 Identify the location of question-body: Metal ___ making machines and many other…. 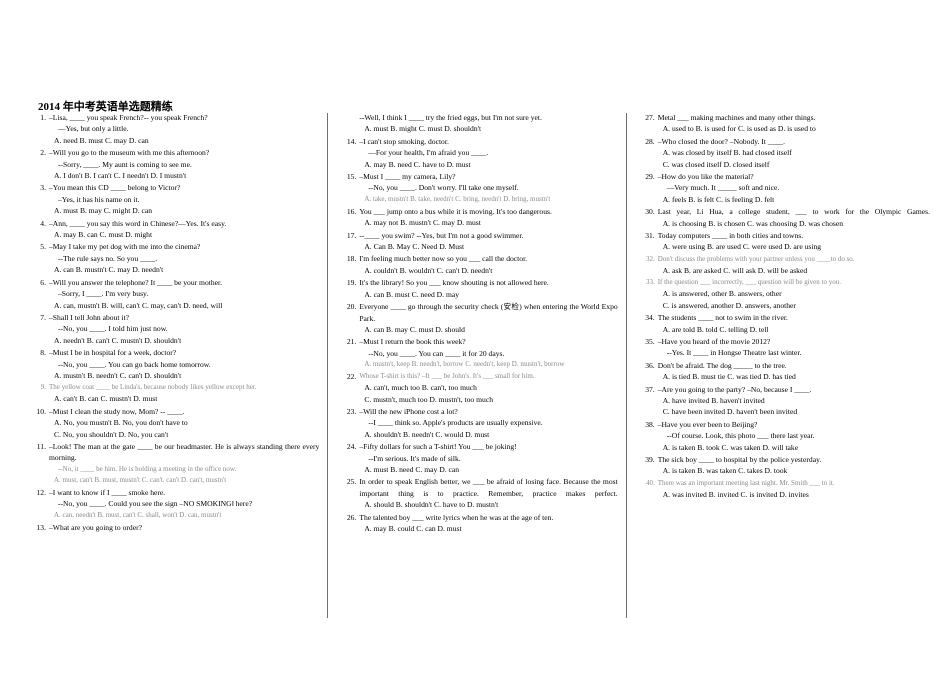
(794, 123).